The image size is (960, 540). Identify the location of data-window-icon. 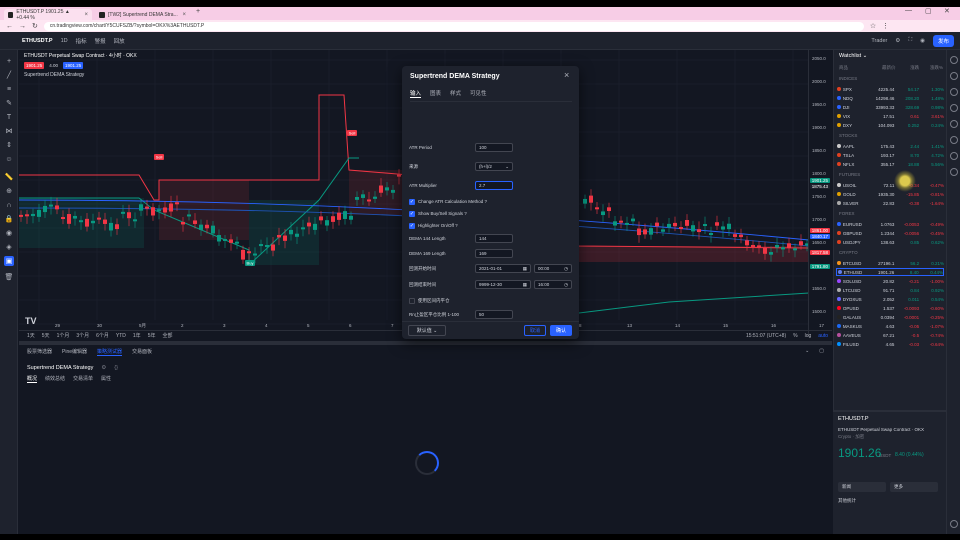
(954, 92).